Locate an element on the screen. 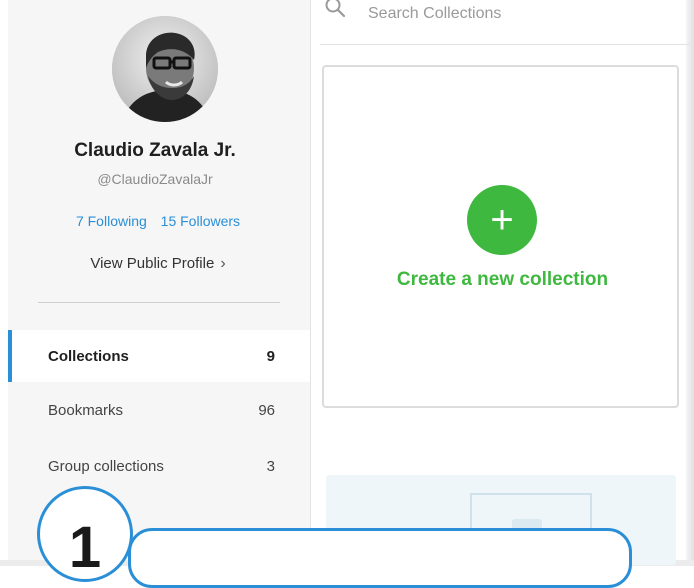 The image size is (694, 588). sidebar-item-label: Group collections is located at coordinates (106, 466).